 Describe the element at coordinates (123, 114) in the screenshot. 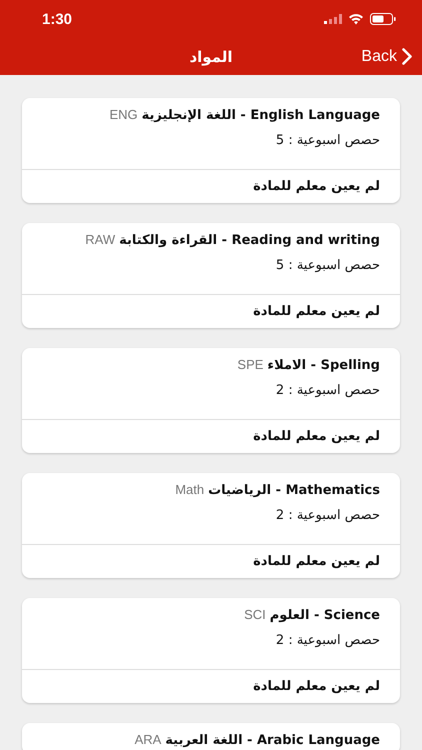

I see `subject-code: ENG` at that location.